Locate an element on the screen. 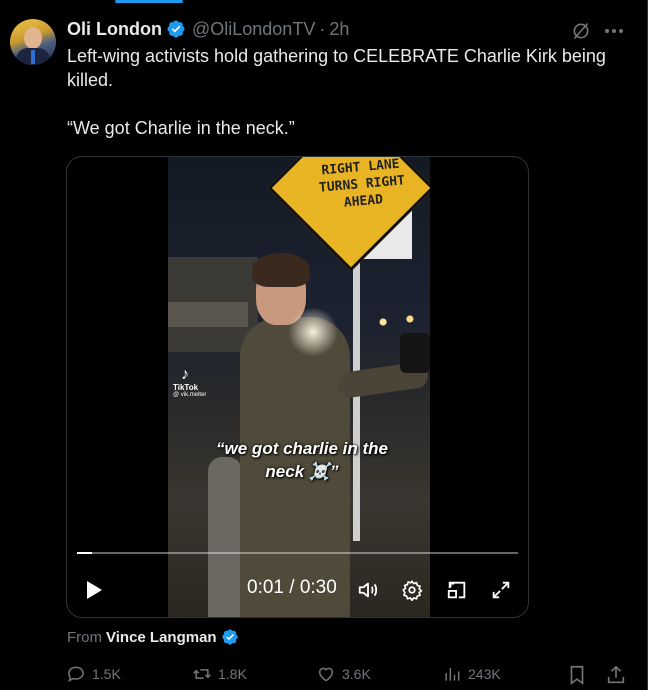 This screenshot has height=690, width=648. reply-count: 1.5K is located at coordinates (106, 674).